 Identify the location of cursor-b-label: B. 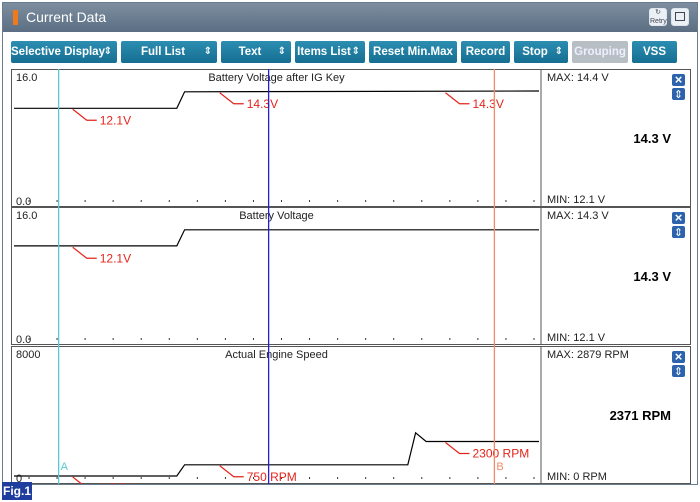
(499, 467).